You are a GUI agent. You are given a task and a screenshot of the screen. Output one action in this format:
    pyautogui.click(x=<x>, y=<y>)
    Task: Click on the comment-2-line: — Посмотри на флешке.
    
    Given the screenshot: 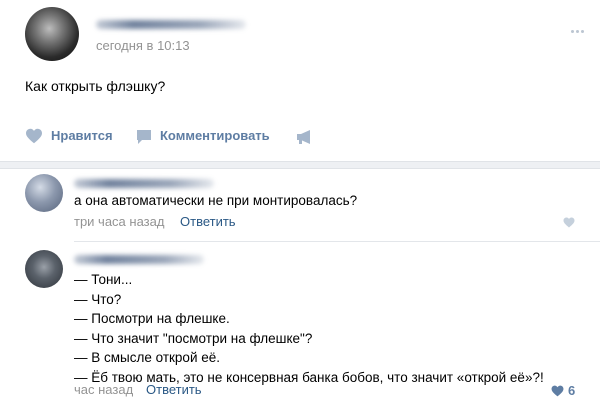 What is the action you would take?
    pyautogui.click(x=152, y=318)
    